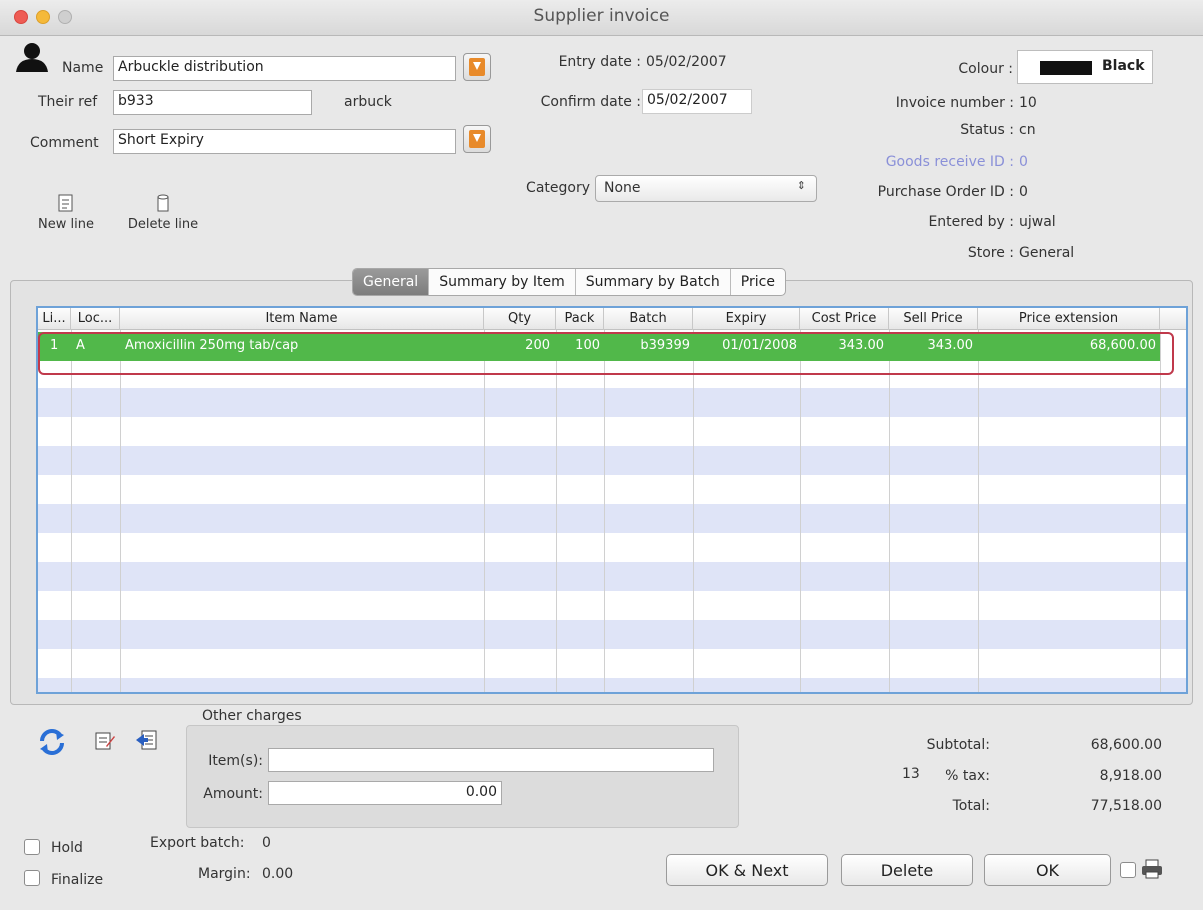  Describe the element at coordinates (1152, 869) in the screenshot. I see `printer-icon` at that location.